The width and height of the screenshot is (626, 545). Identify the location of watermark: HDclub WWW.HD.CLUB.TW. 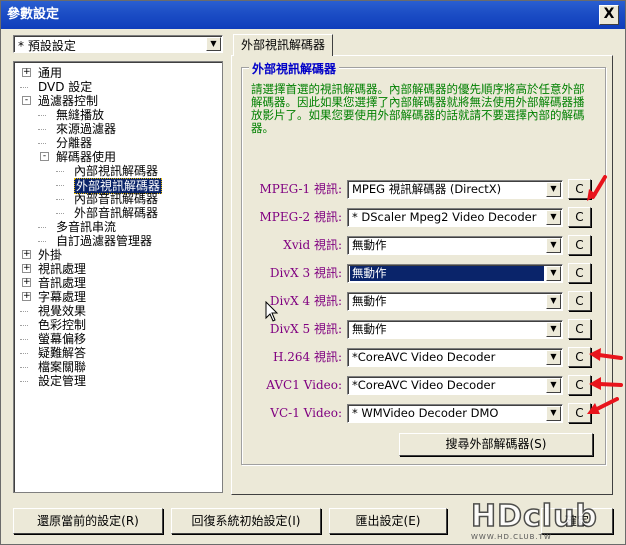
(545, 520).